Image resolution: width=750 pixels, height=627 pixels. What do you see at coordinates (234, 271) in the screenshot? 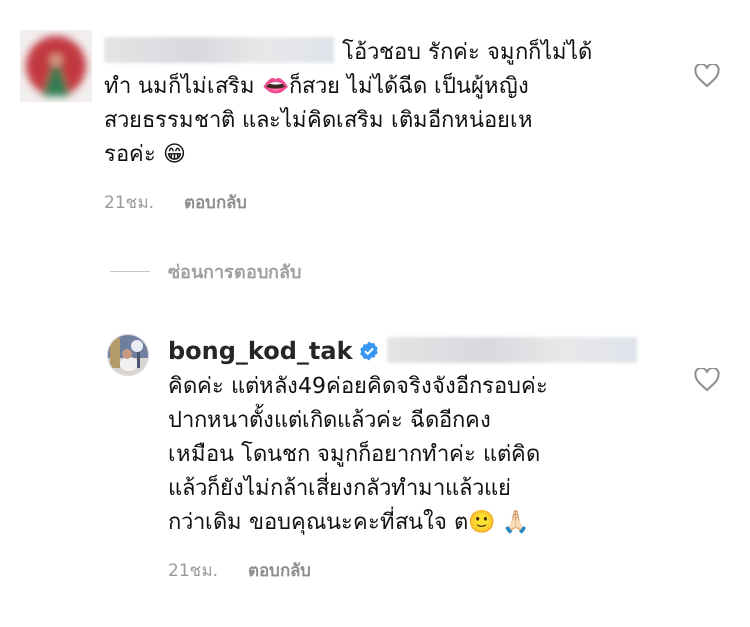
I see `hide-replies-button: ซ่อนการตอบกลับ` at bounding box center [234, 271].